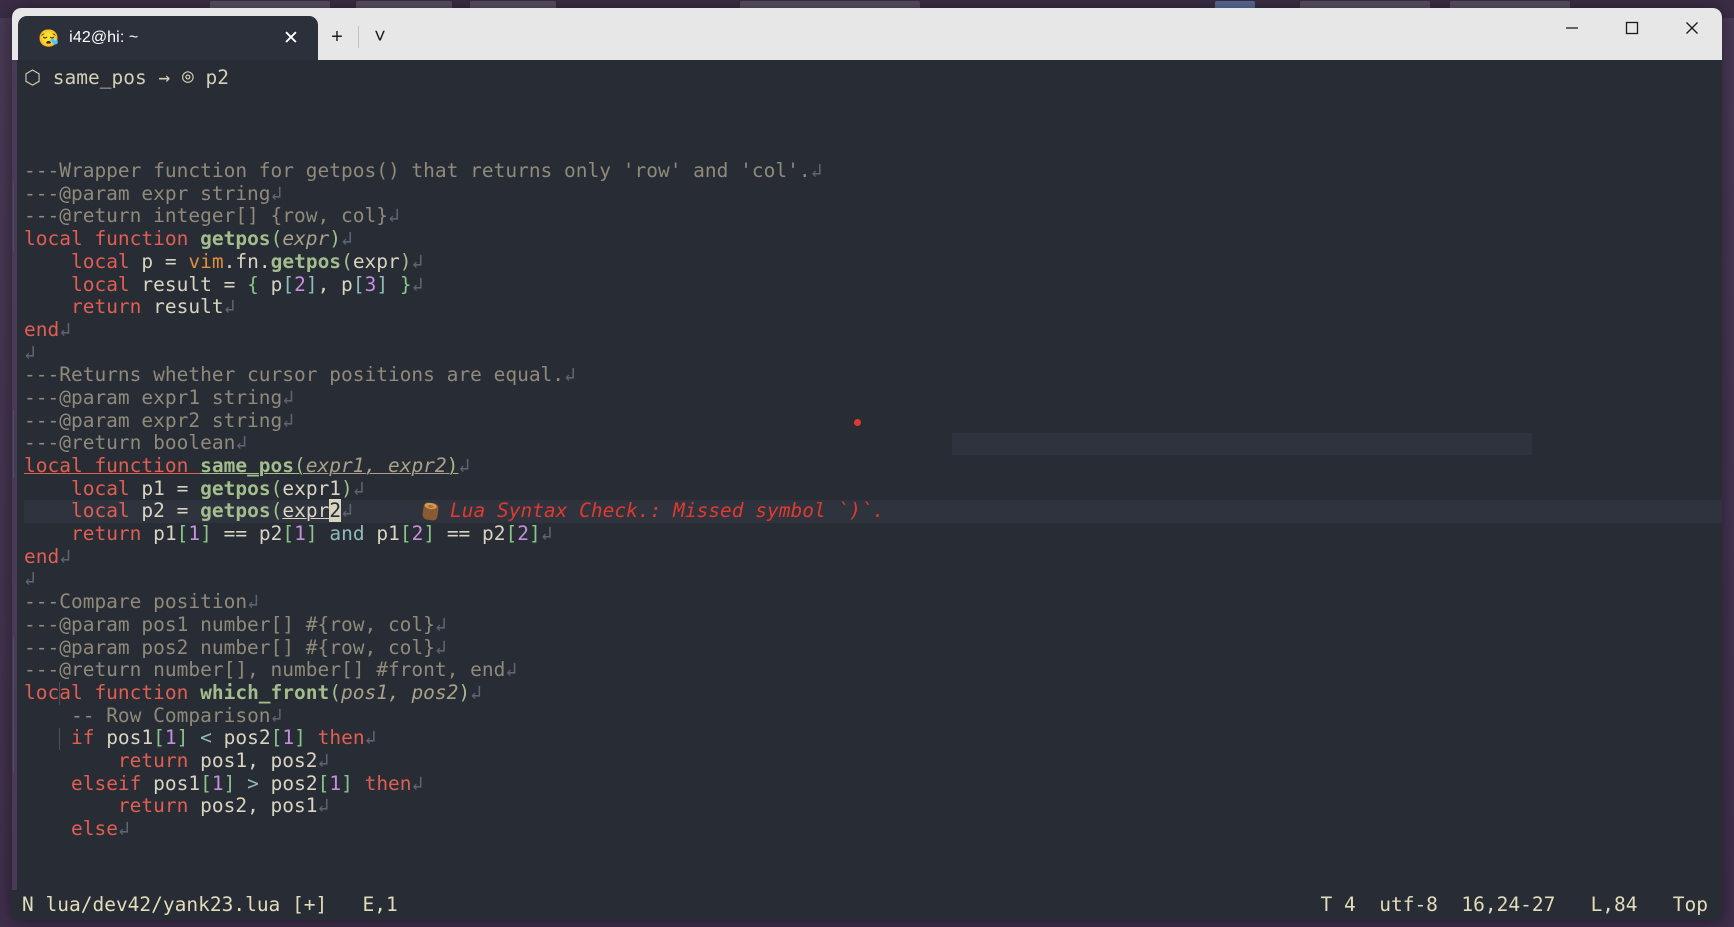 This screenshot has height=927, width=1734. Describe the element at coordinates (873, 194) in the screenshot. I see `code-line: ---@param expr string↲` at that location.